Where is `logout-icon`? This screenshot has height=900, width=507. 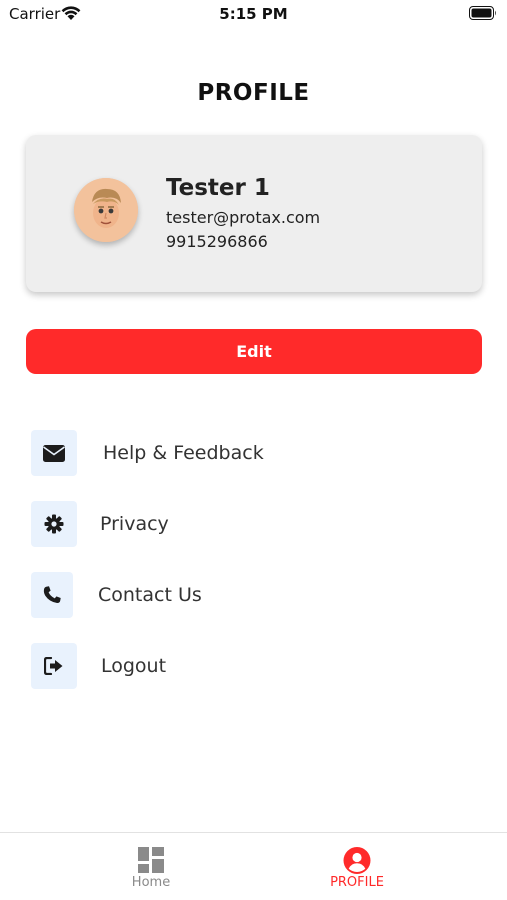
logout-icon is located at coordinates (53, 666).